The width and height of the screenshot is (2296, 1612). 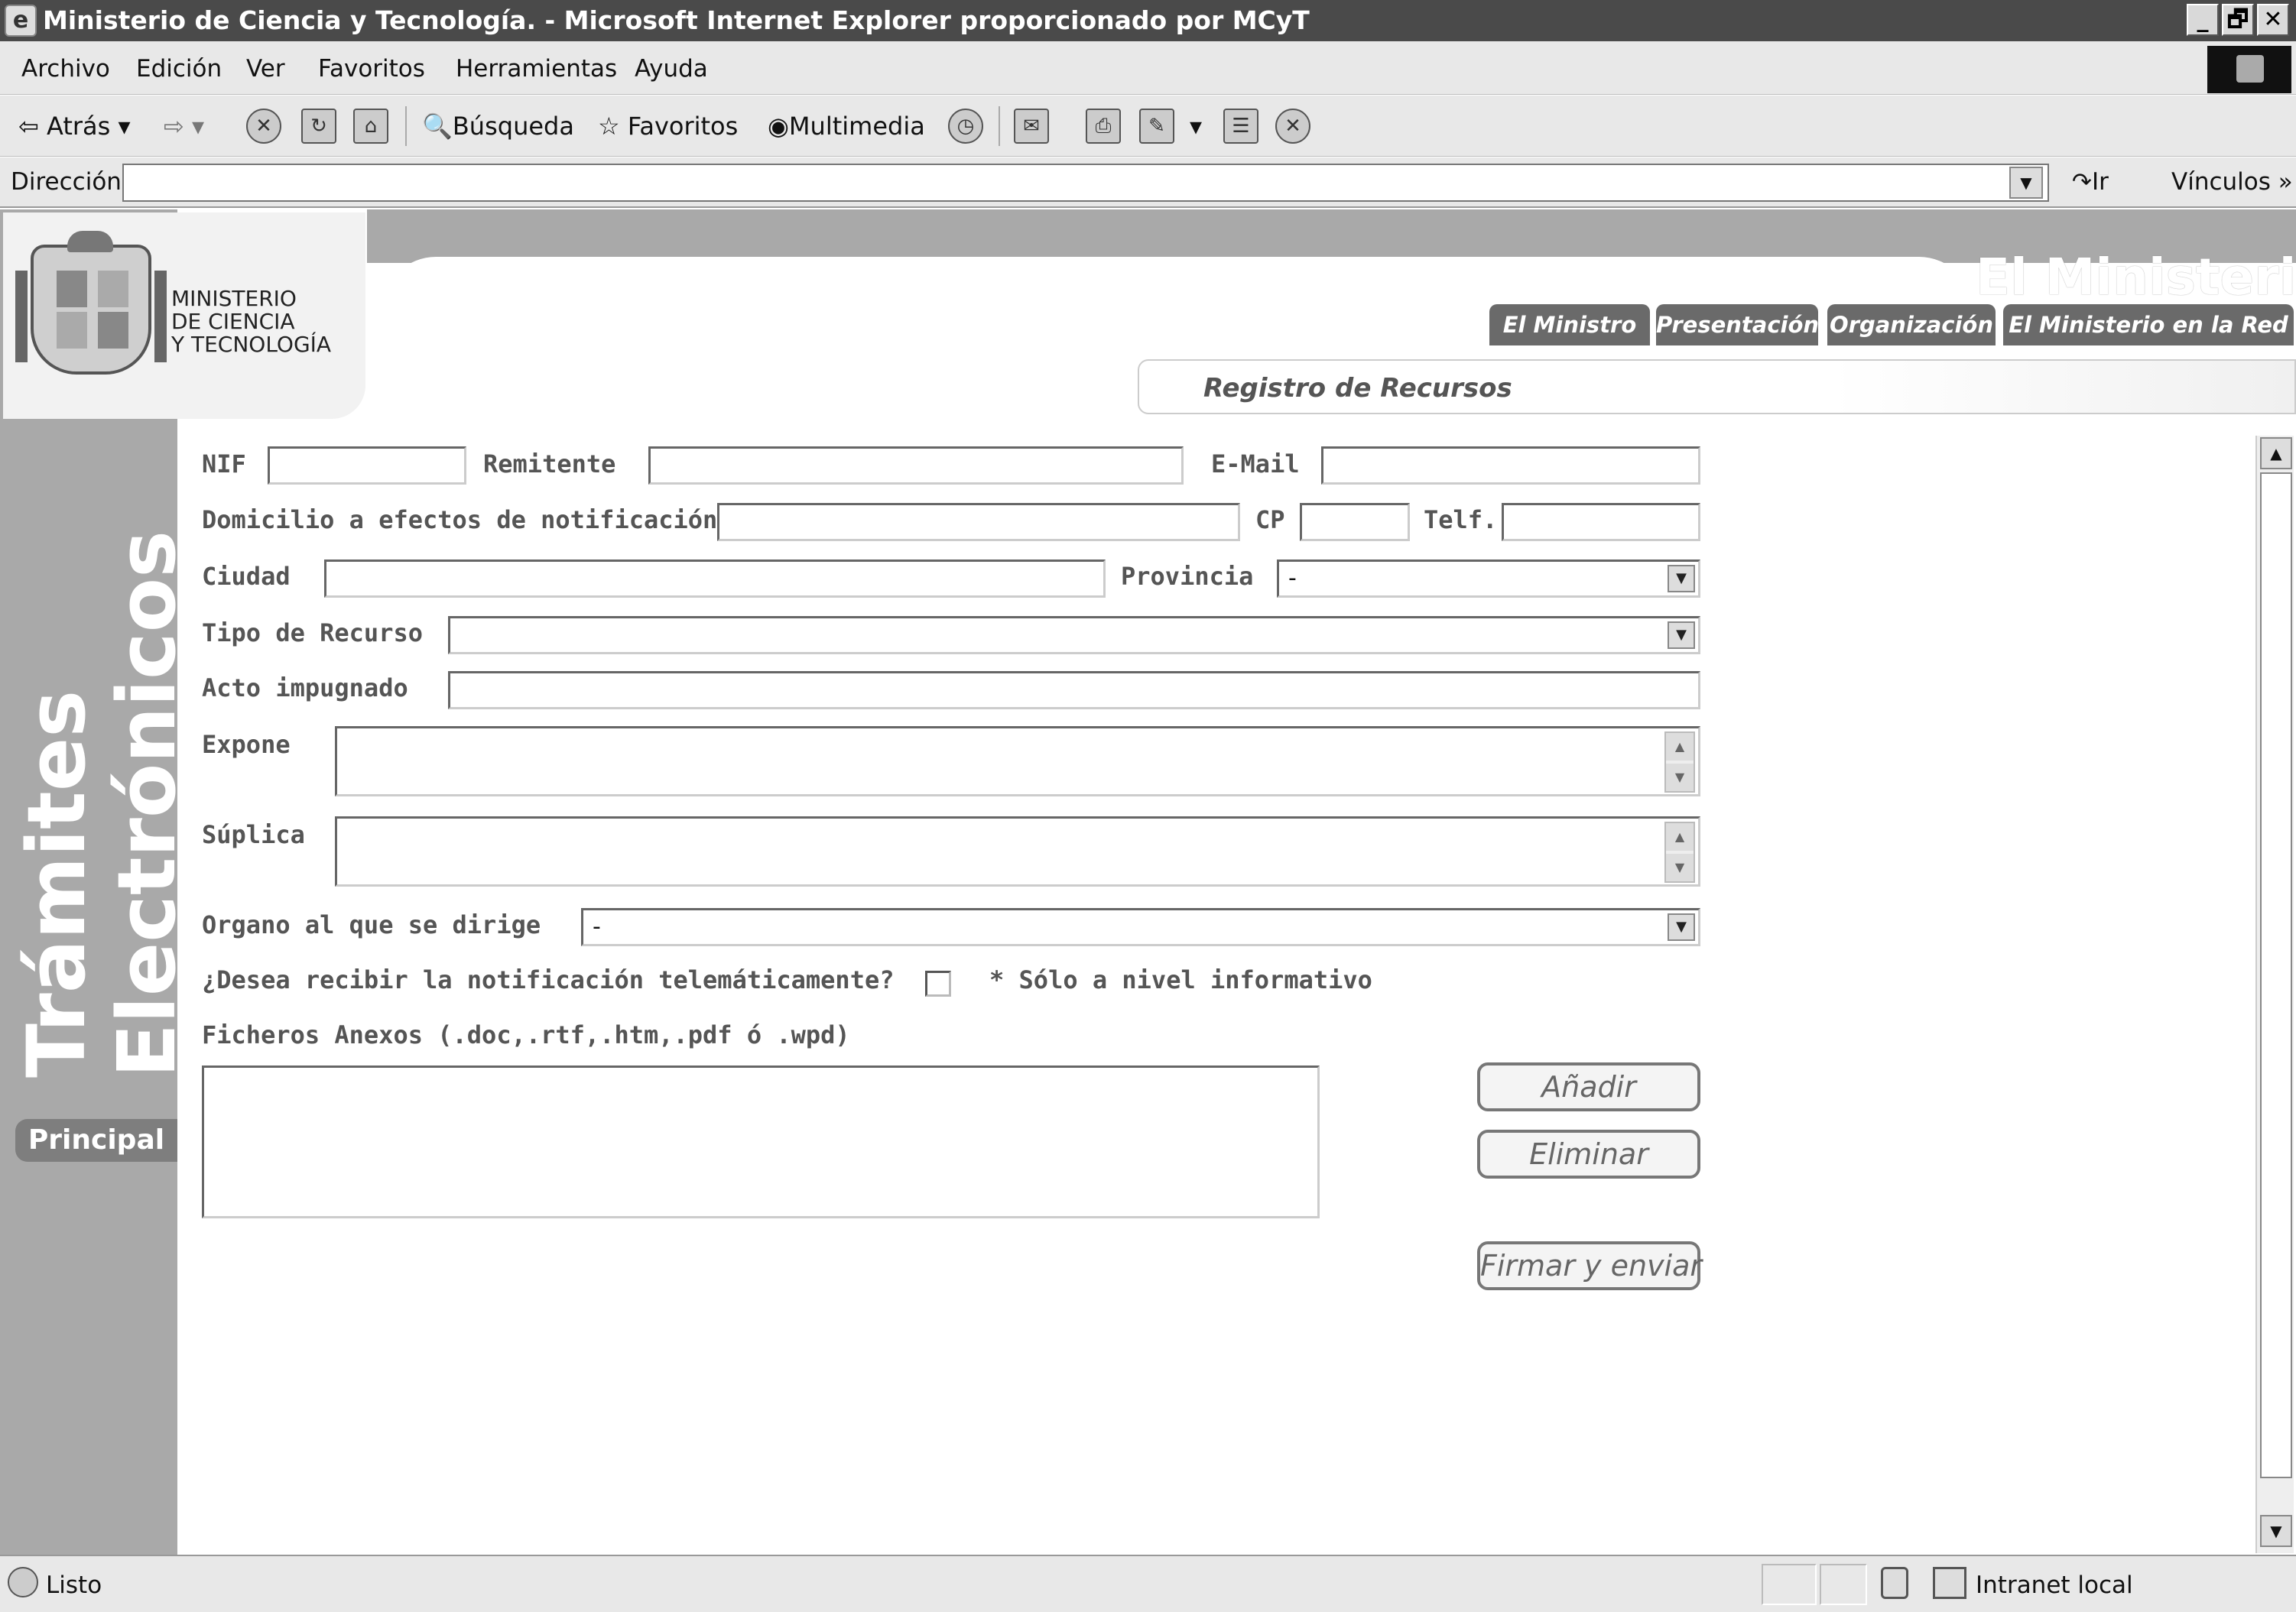 What do you see at coordinates (1292, 127) in the screenshot?
I see `messenger-icon: ✕` at bounding box center [1292, 127].